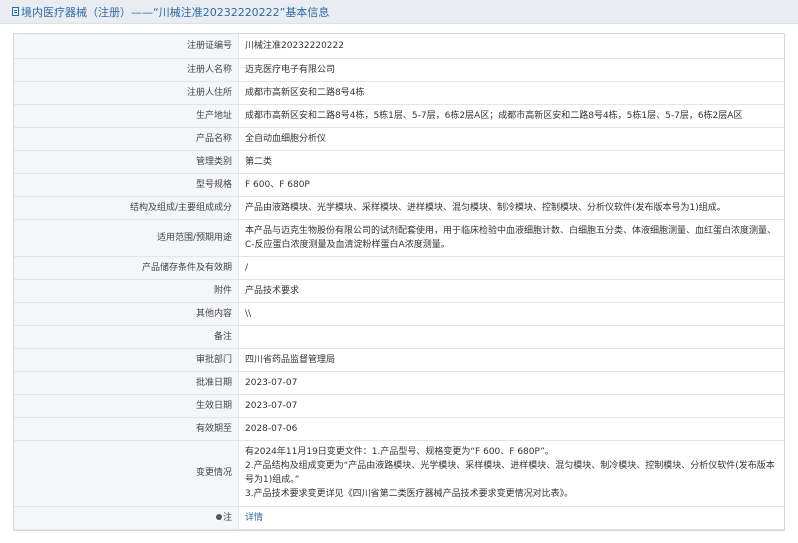 Image resolution: width=798 pixels, height=543 pixels. I want to click on row-storage: 产品储存条件及有效期 /, so click(399, 267).